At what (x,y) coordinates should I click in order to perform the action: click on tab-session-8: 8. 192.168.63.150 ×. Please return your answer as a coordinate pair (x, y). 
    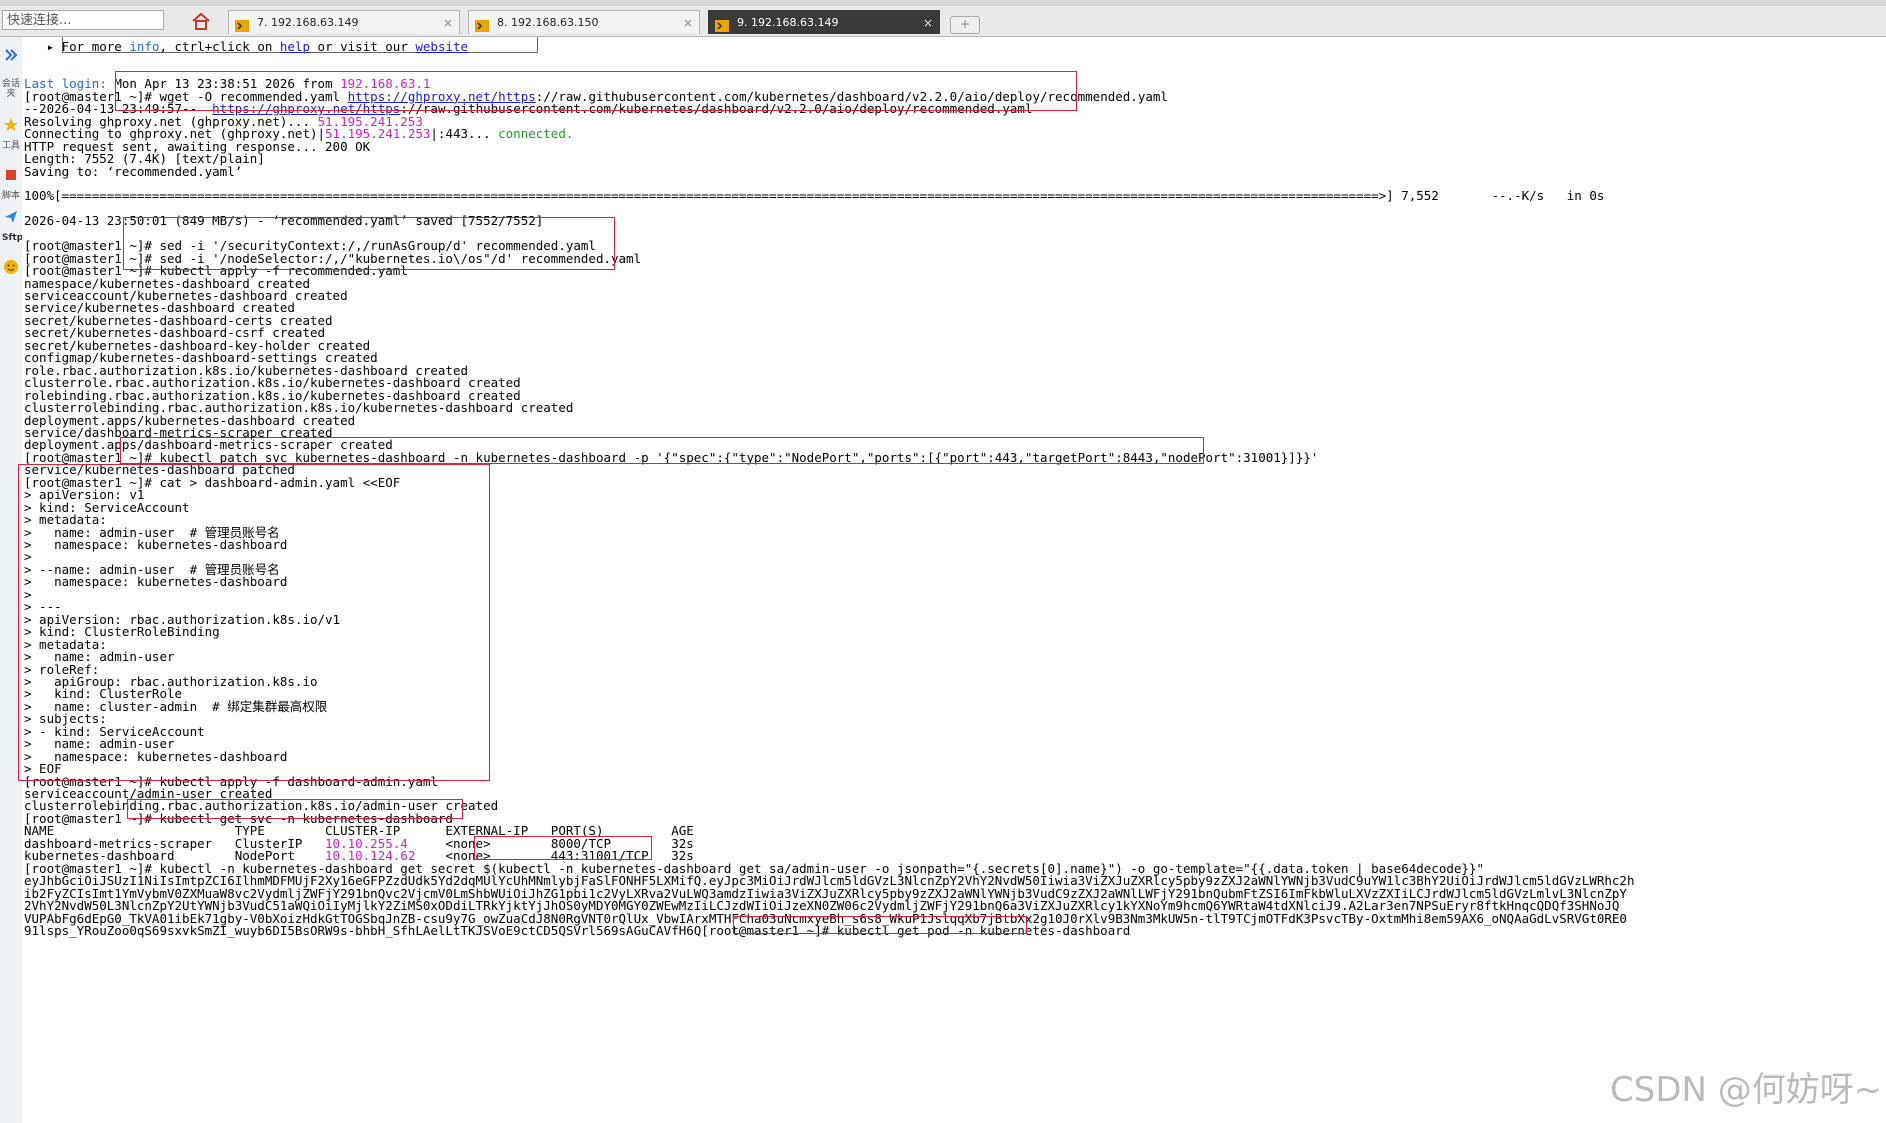
    Looking at the image, I should click on (584, 22).